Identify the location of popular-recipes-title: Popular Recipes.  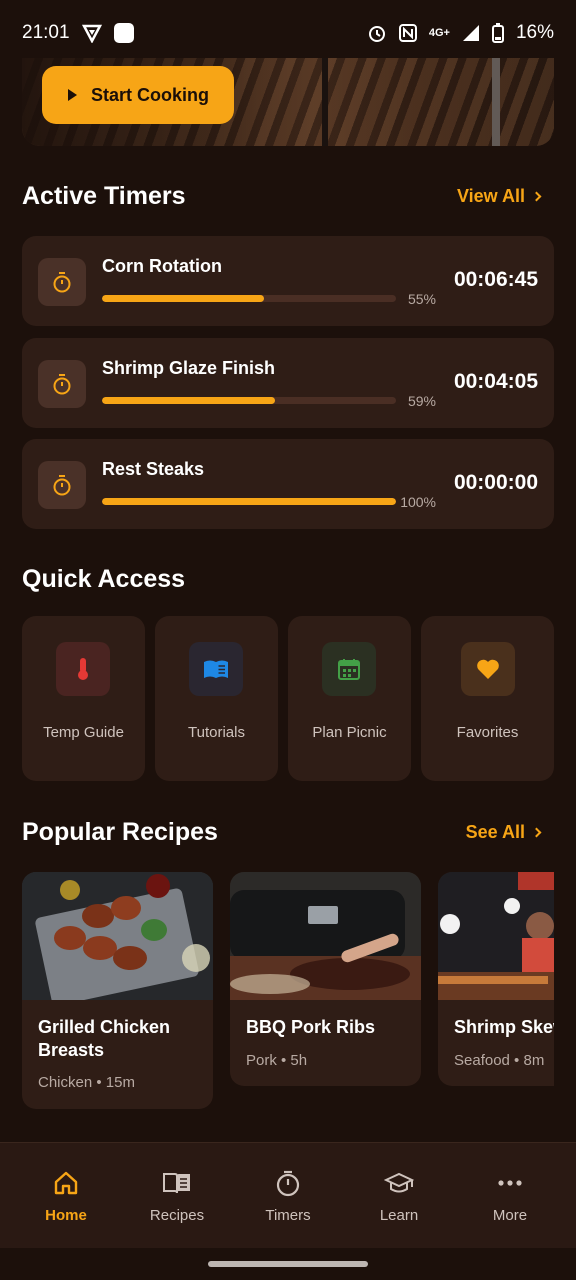
(120, 832).